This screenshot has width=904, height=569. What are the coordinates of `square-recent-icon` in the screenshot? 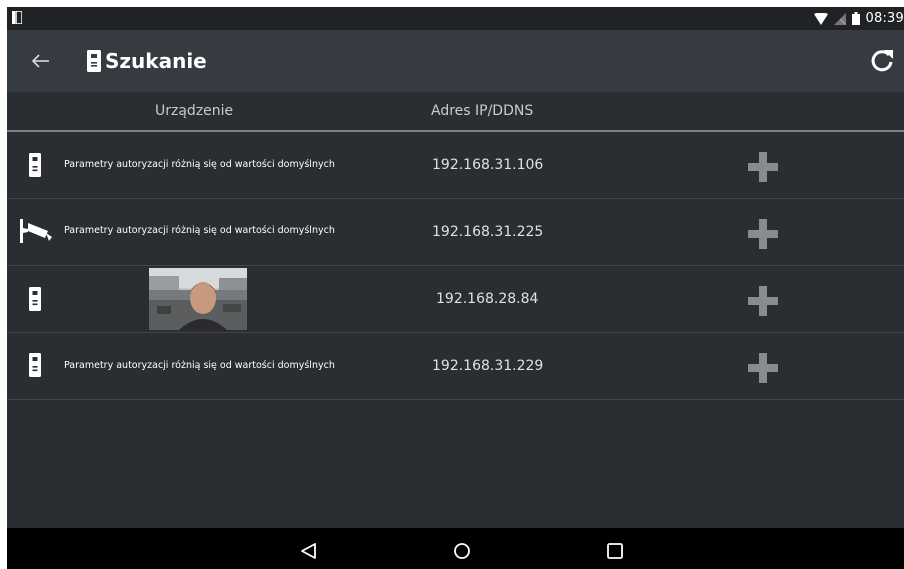 It's located at (615, 551).